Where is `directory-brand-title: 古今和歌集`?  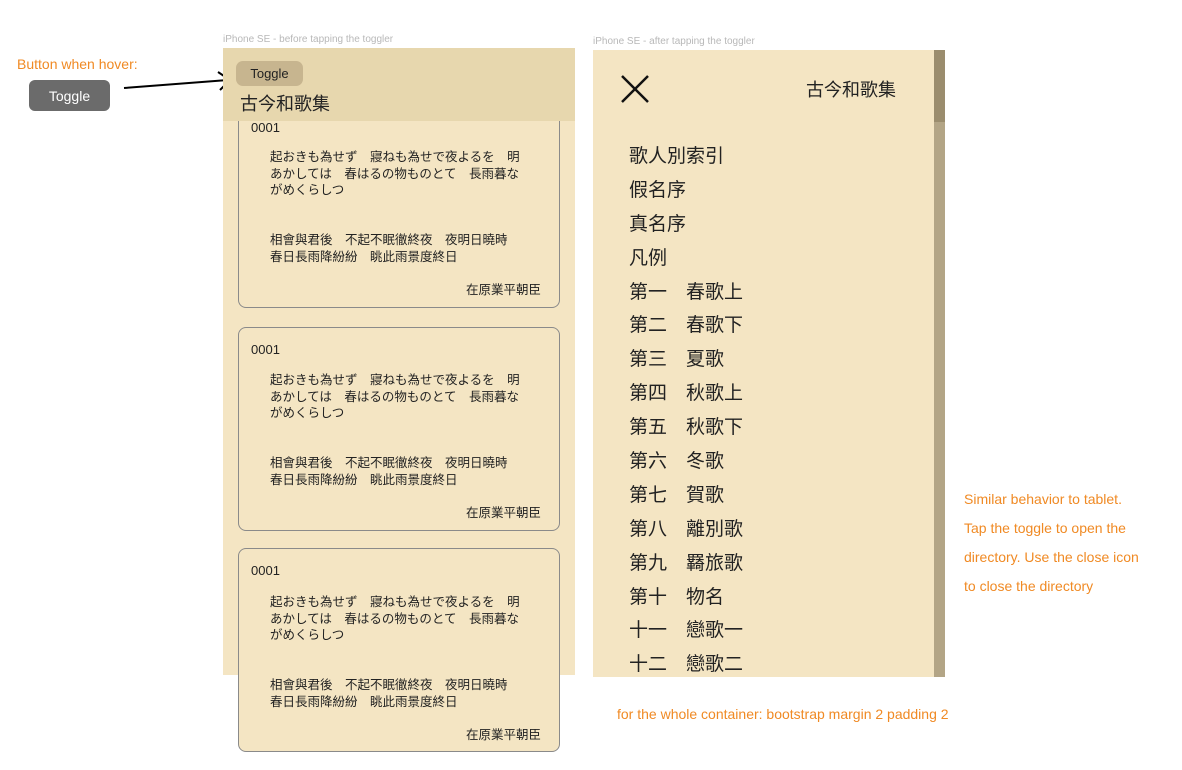
directory-brand-title: 古今和歌集 is located at coordinates (851, 90).